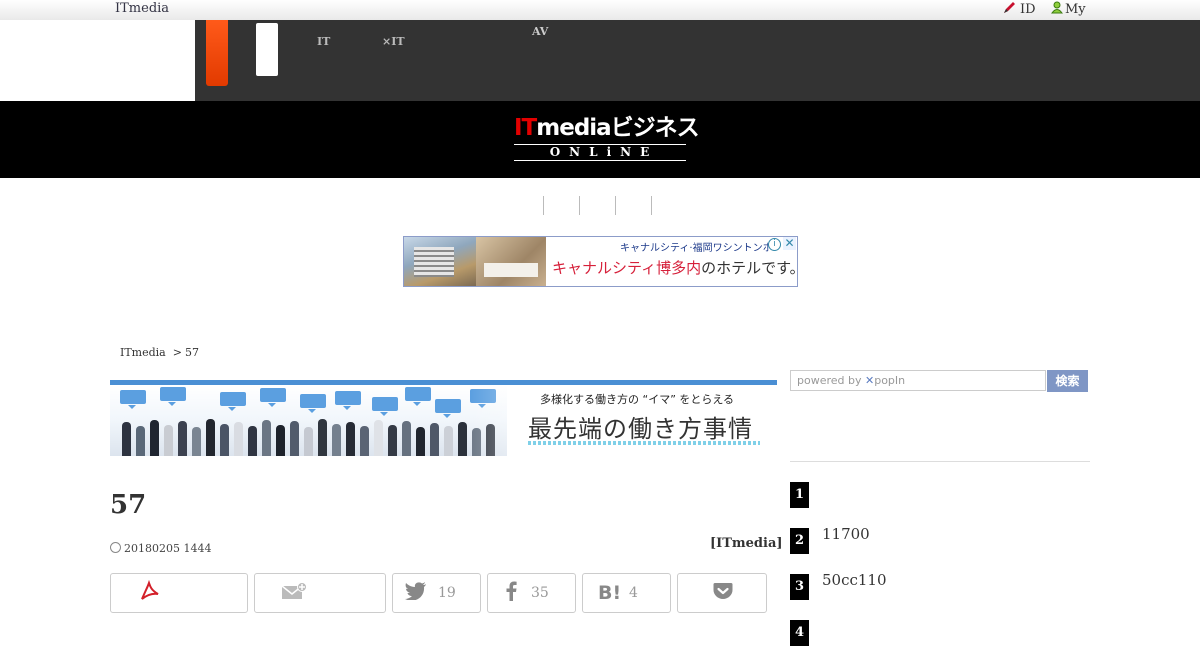 Image resolution: width=1200 pixels, height=646 pixels. I want to click on breadcrumb: ITmedia >57, so click(159, 352).